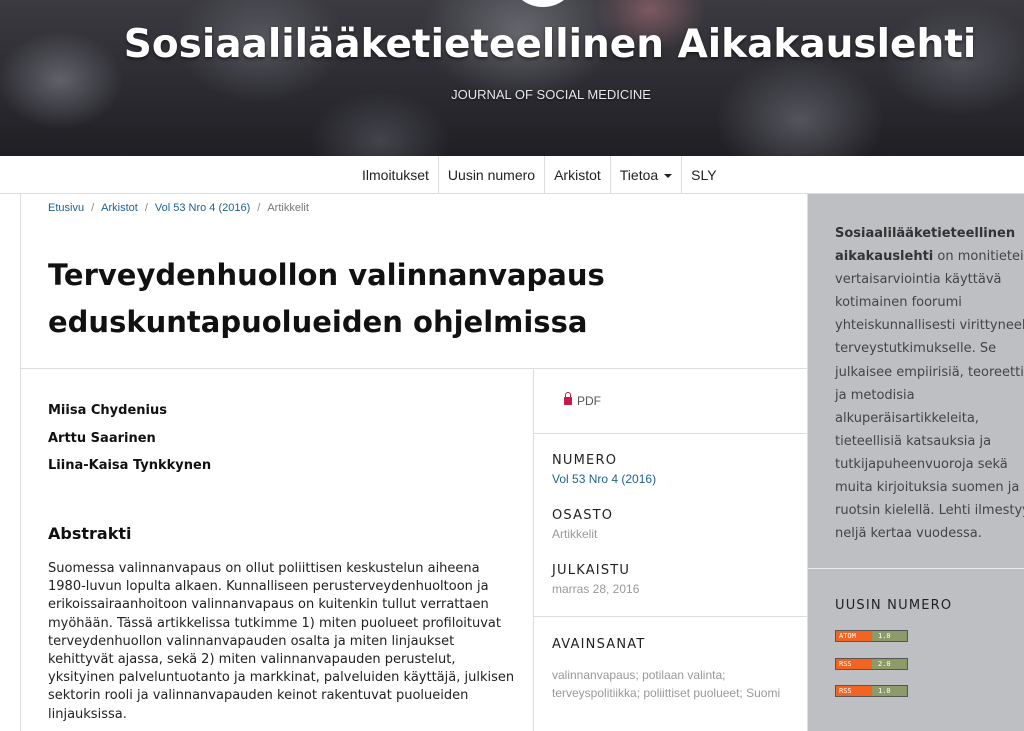 This screenshot has width=1024, height=731. Describe the element at coordinates (119, 208) in the screenshot. I see `breadcrumb-archive: Arkistot` at that location.